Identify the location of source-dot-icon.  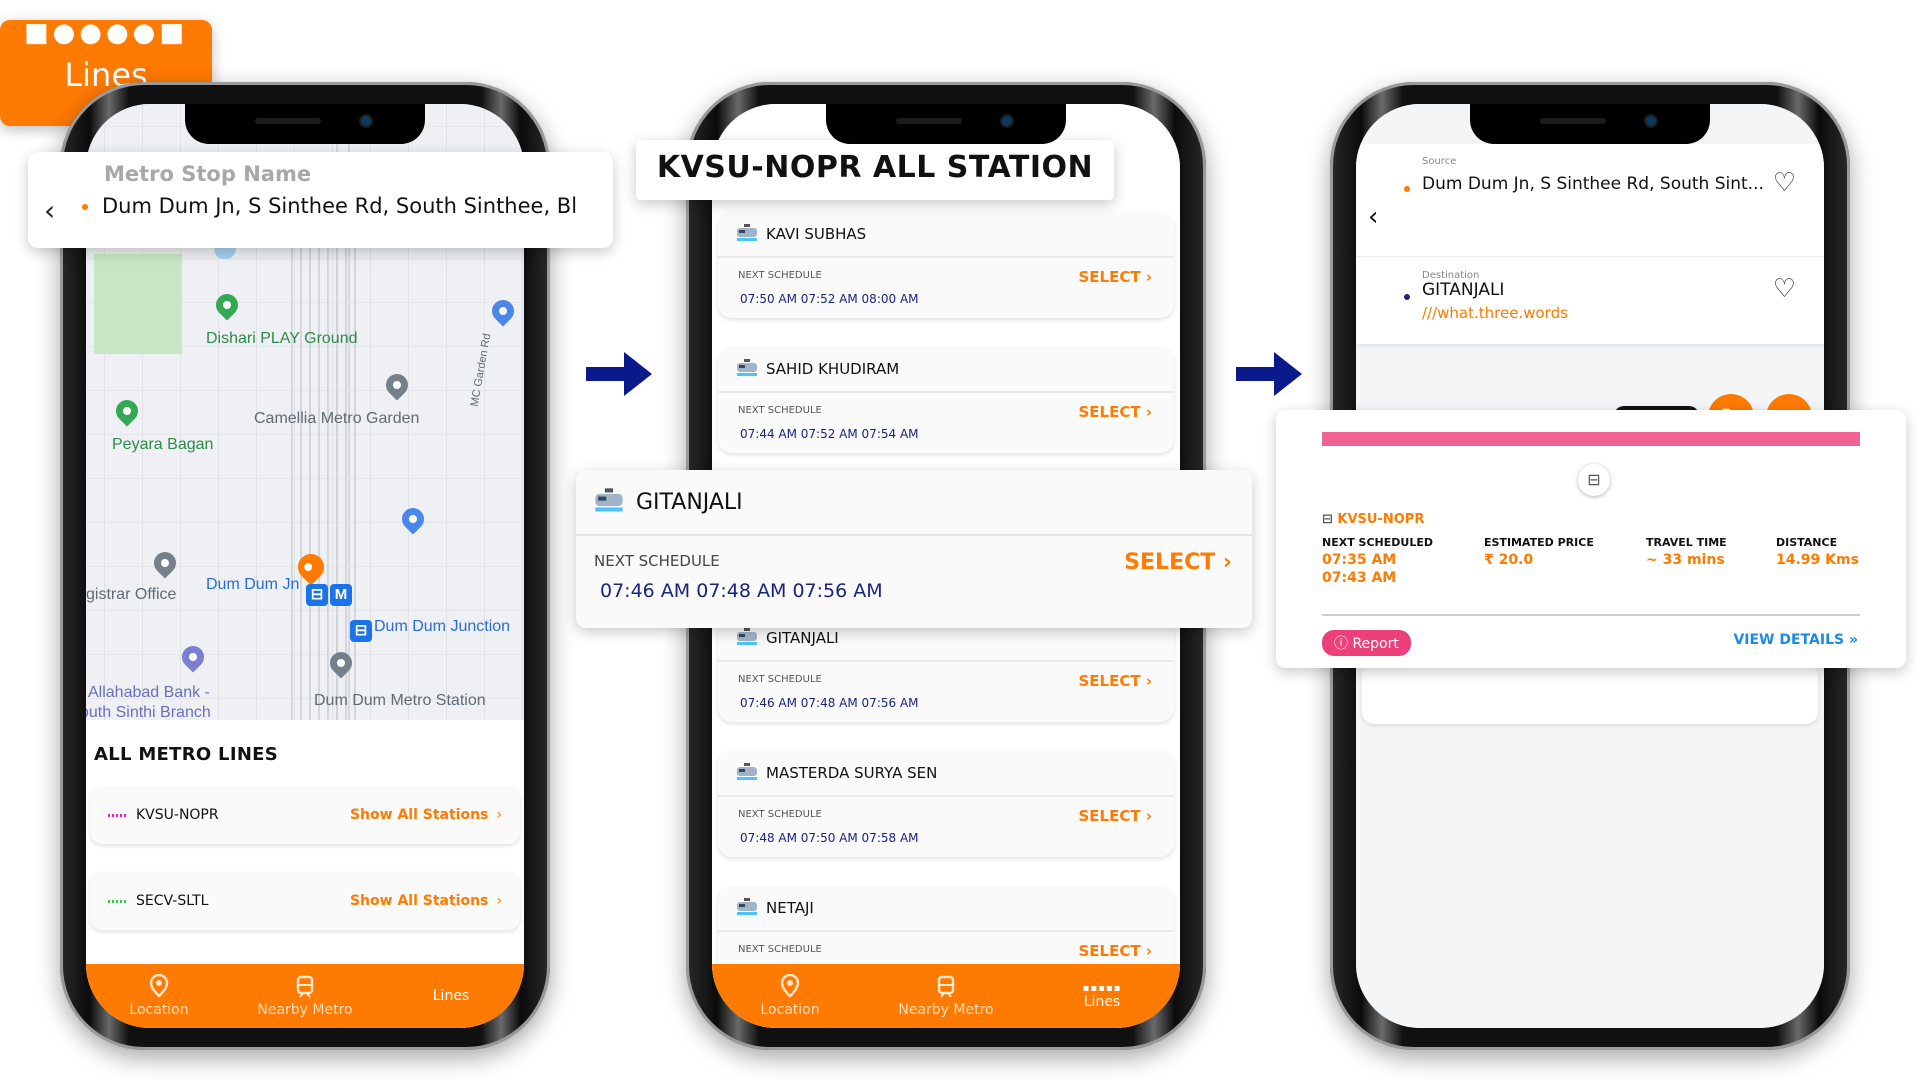
(1407, 189).